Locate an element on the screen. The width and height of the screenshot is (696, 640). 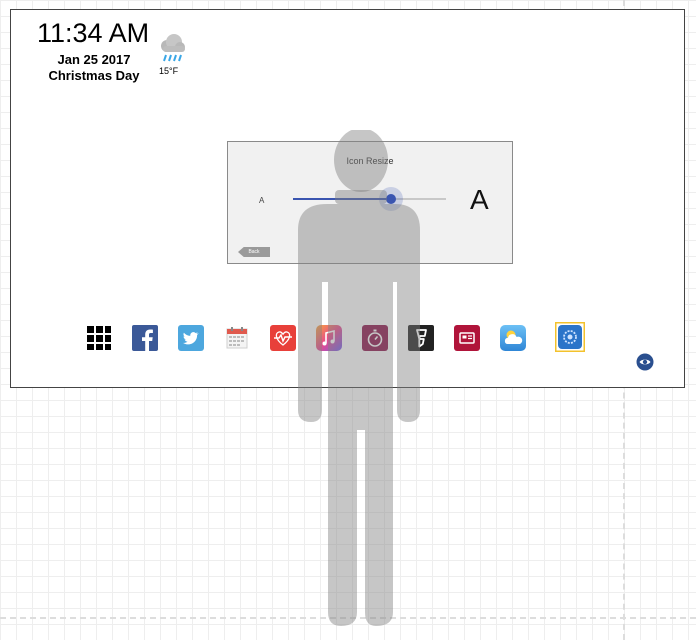
icon-resize-dialog: Icon Resize A A Back is located at coordinates (370, 202).